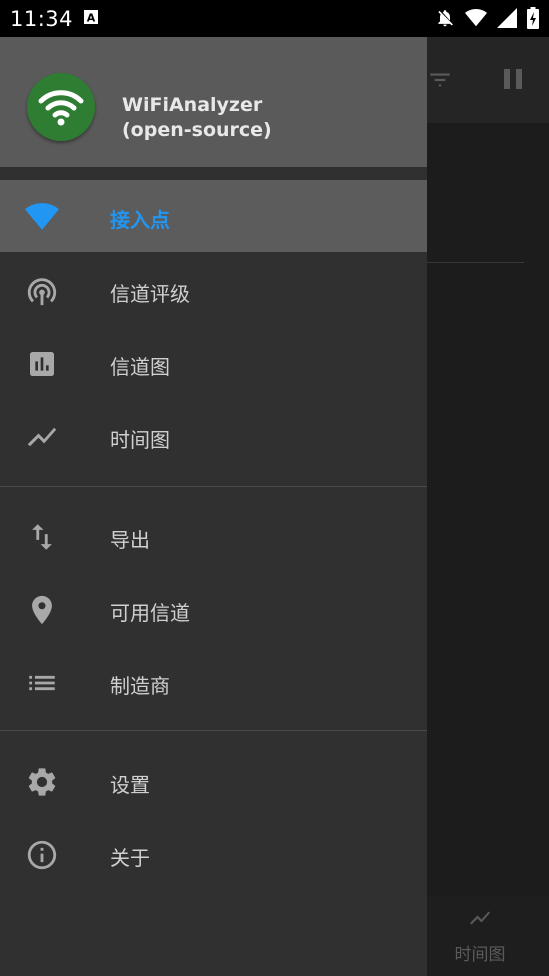  I want to click on nav-item-time-graph: 时间图, so click(213, 436).